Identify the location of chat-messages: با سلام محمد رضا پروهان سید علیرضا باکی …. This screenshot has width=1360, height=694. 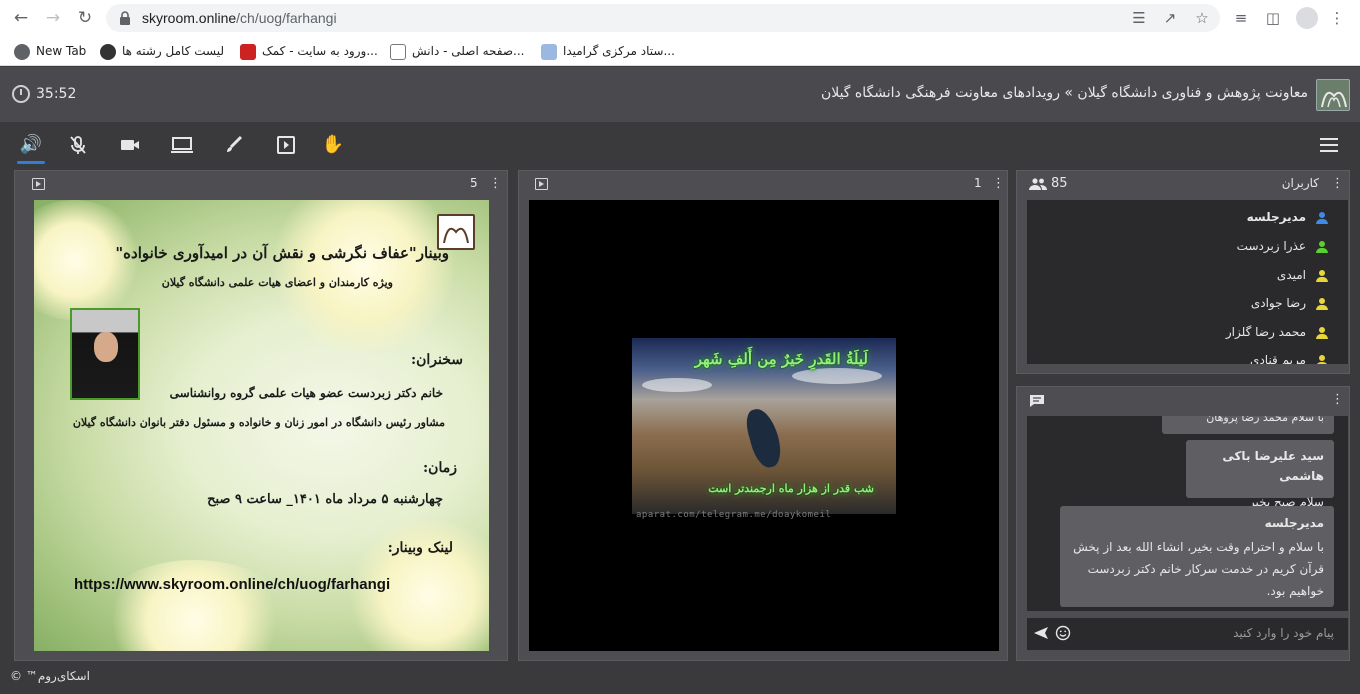
(1187, 513).